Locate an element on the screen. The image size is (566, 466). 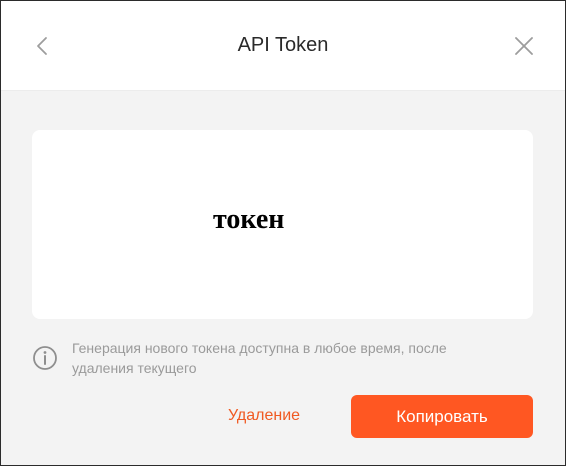
copy-button: Копировать is located at coordinates (442, 416).